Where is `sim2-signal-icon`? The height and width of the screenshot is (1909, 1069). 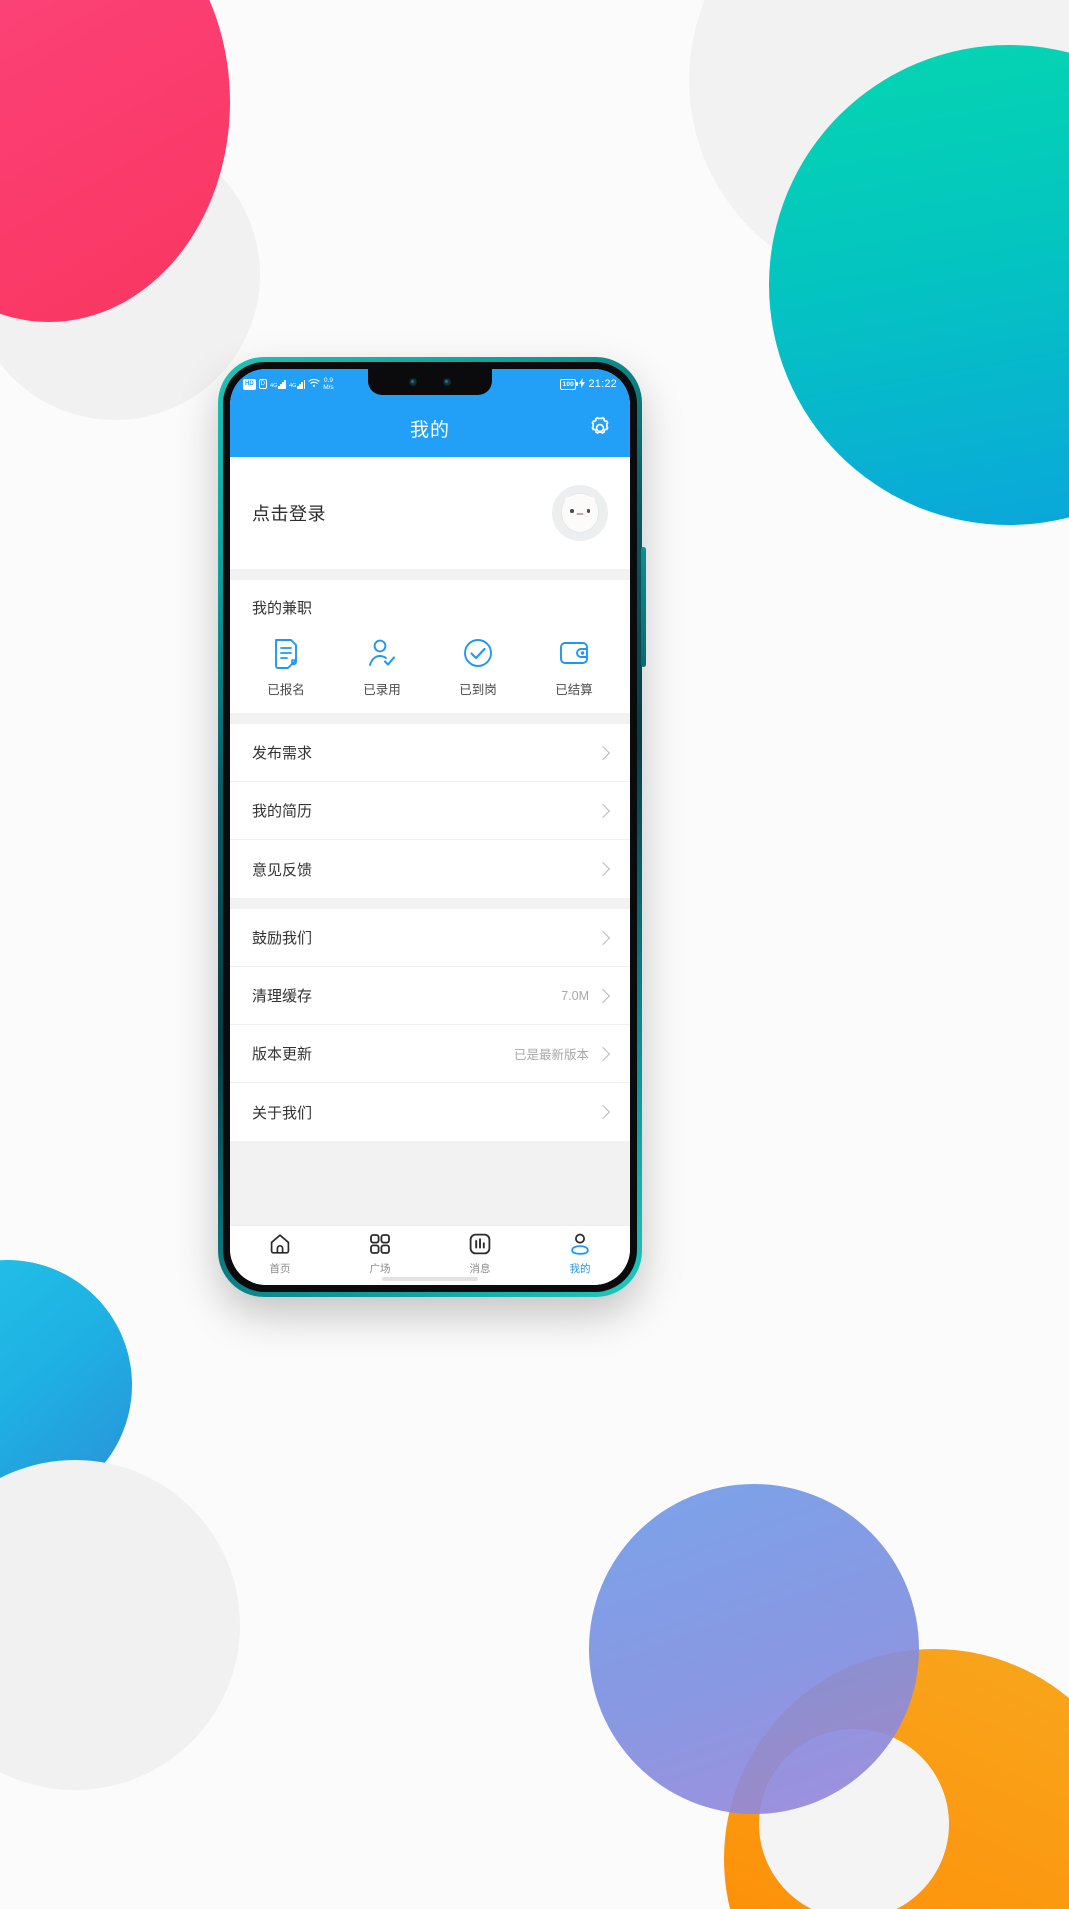
sim2-signal-icon is located at coordinates (301, 384).